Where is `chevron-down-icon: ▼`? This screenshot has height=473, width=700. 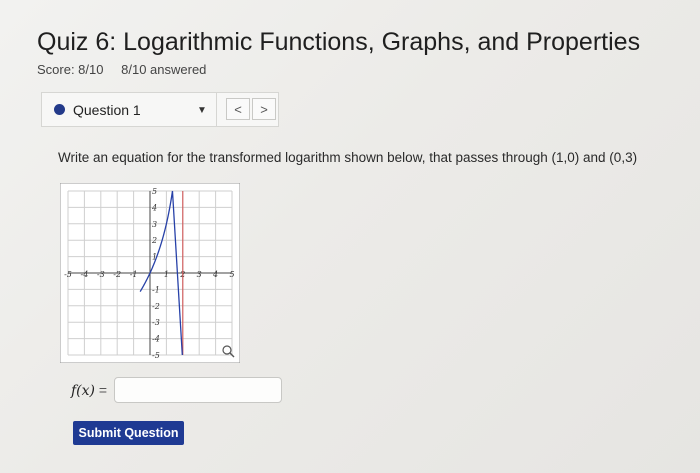
chevron-down-icon: ▼ is located at coordinates (202, 110).